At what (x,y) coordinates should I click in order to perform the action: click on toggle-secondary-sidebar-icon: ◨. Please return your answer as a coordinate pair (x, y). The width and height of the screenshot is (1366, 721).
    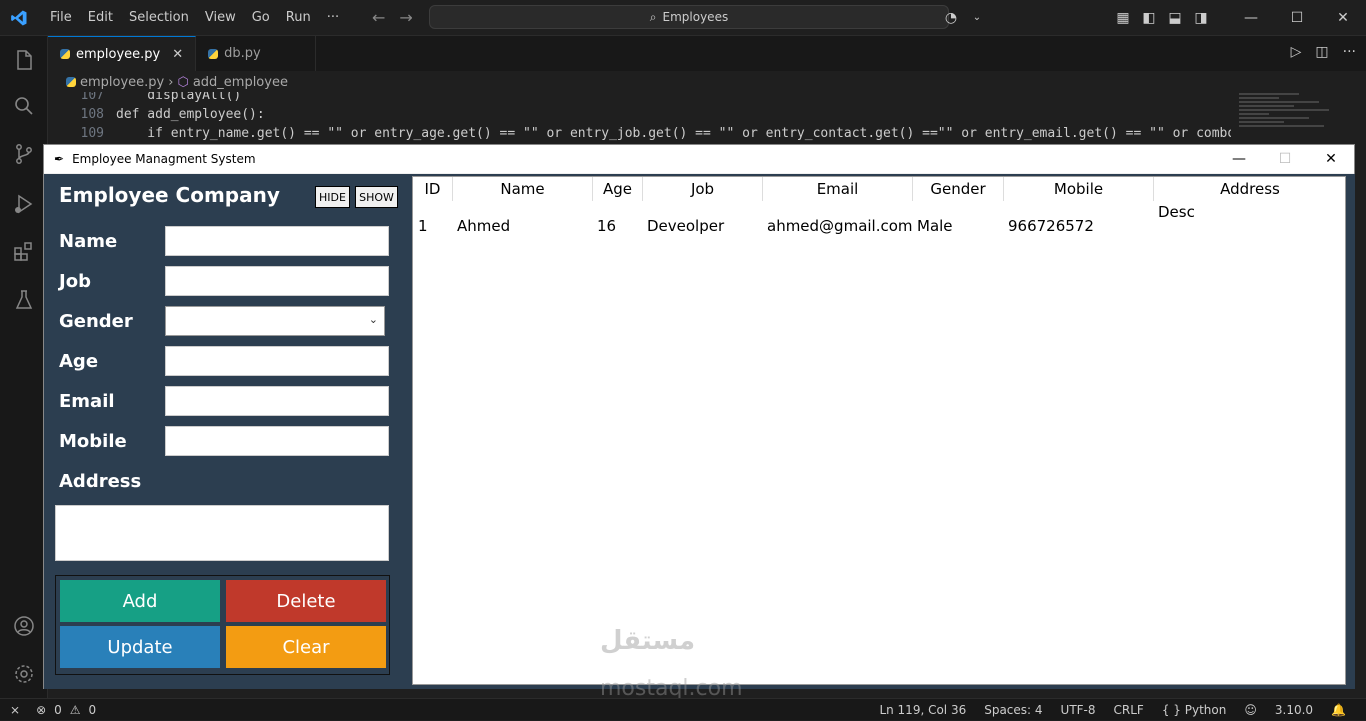
    Looking at the image, I should click on (1201, 18).